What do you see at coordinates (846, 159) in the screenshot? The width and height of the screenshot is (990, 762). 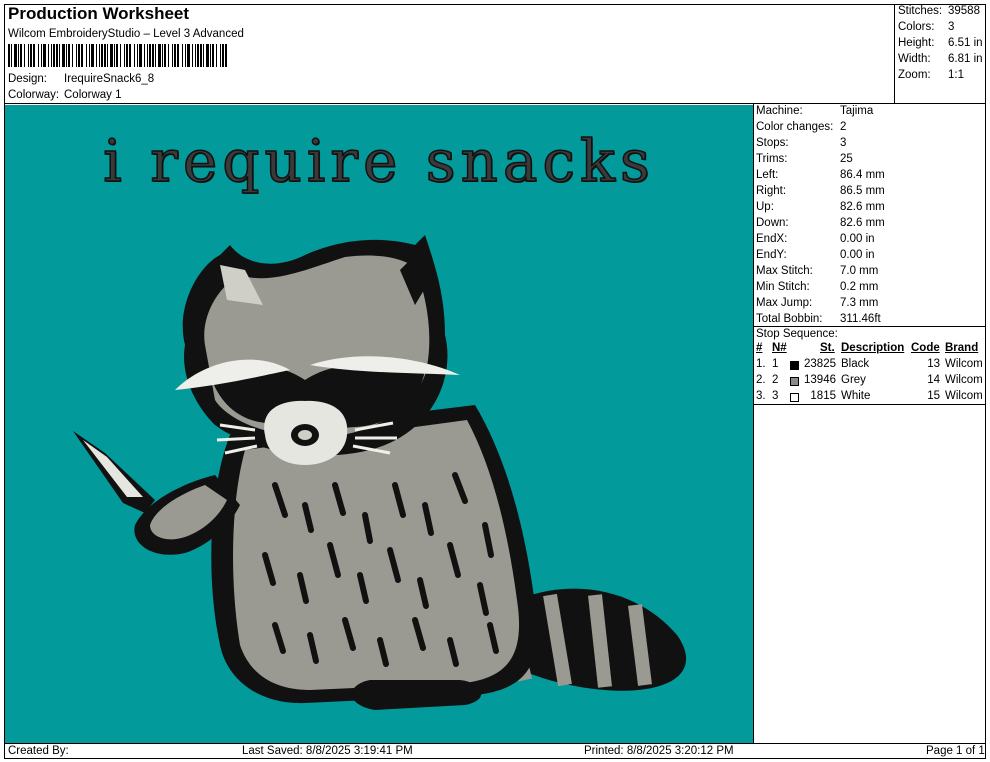 I see `info-value: 25` at bounding box center [846, 159].